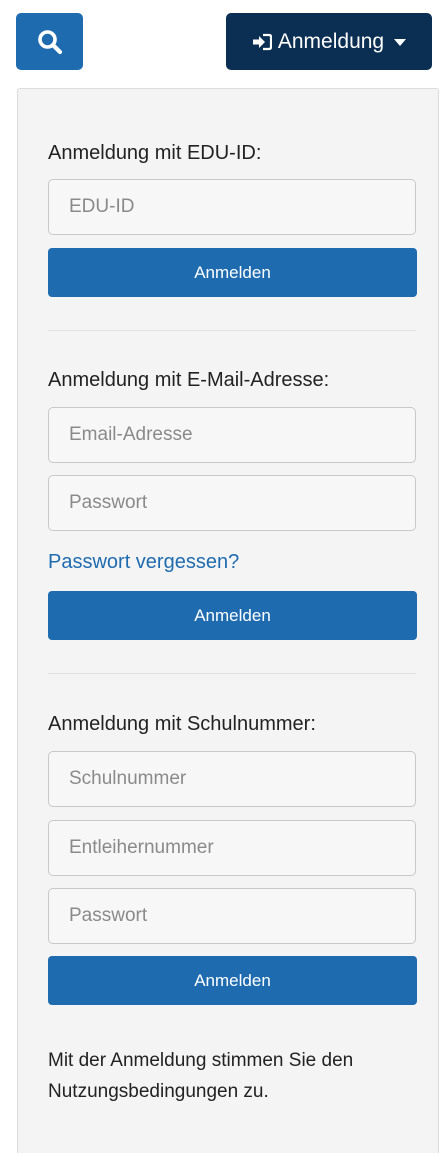 The height and width of the screenshot is (1153, 440). What do you see at coordinates (143, 562) in the screenshot?
I see `forgot-password-link: Passwort vergessen?` at bounding box center [143, 562].